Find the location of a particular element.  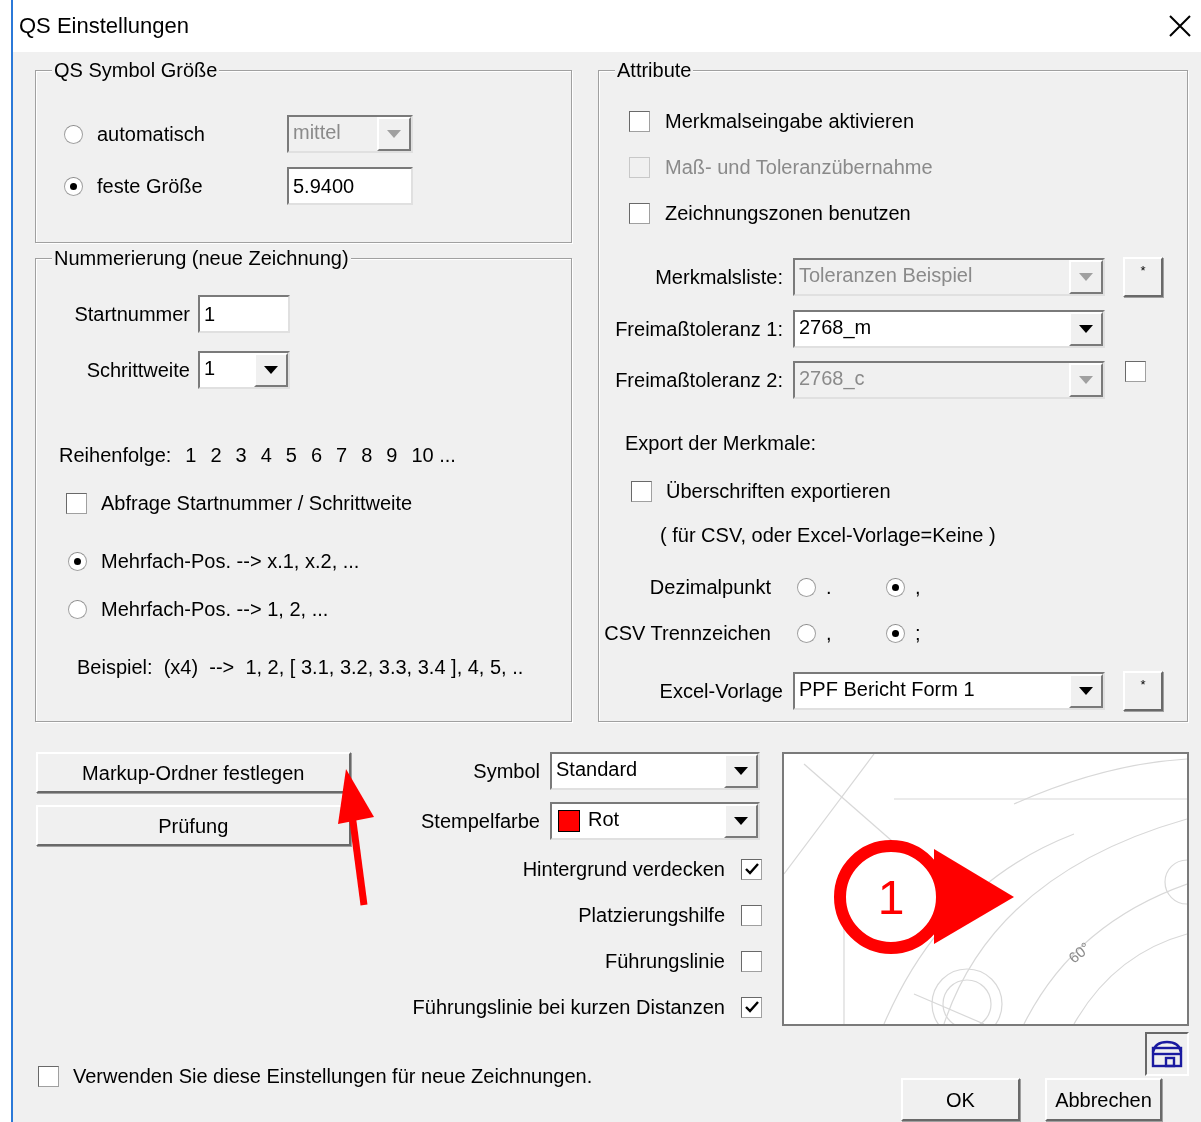

window-title: QS Einstellungen is located at coordinates (104, 26).